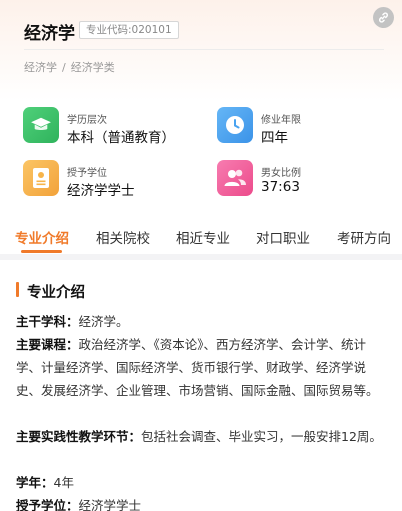 This screenshot has height=511, width=402. What do you see at coordinates (41, 251) in the screenshot?
I see `active-tab-indicator` at bounding box center [41, 251].